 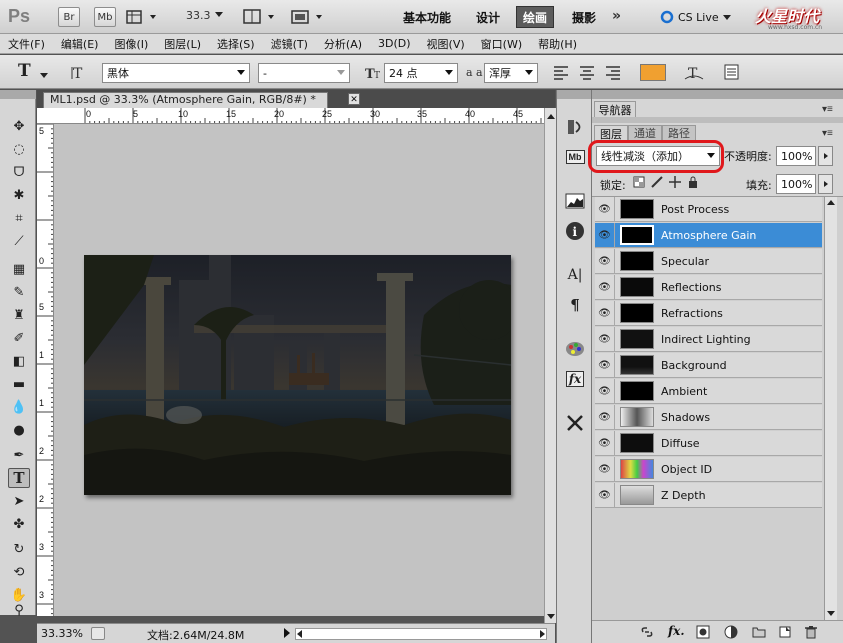 What do you see at coordinates (19, 172) in the screenshot?
I see `lasso-tool-icon: ᗜ` at bounding box center [19, 172].